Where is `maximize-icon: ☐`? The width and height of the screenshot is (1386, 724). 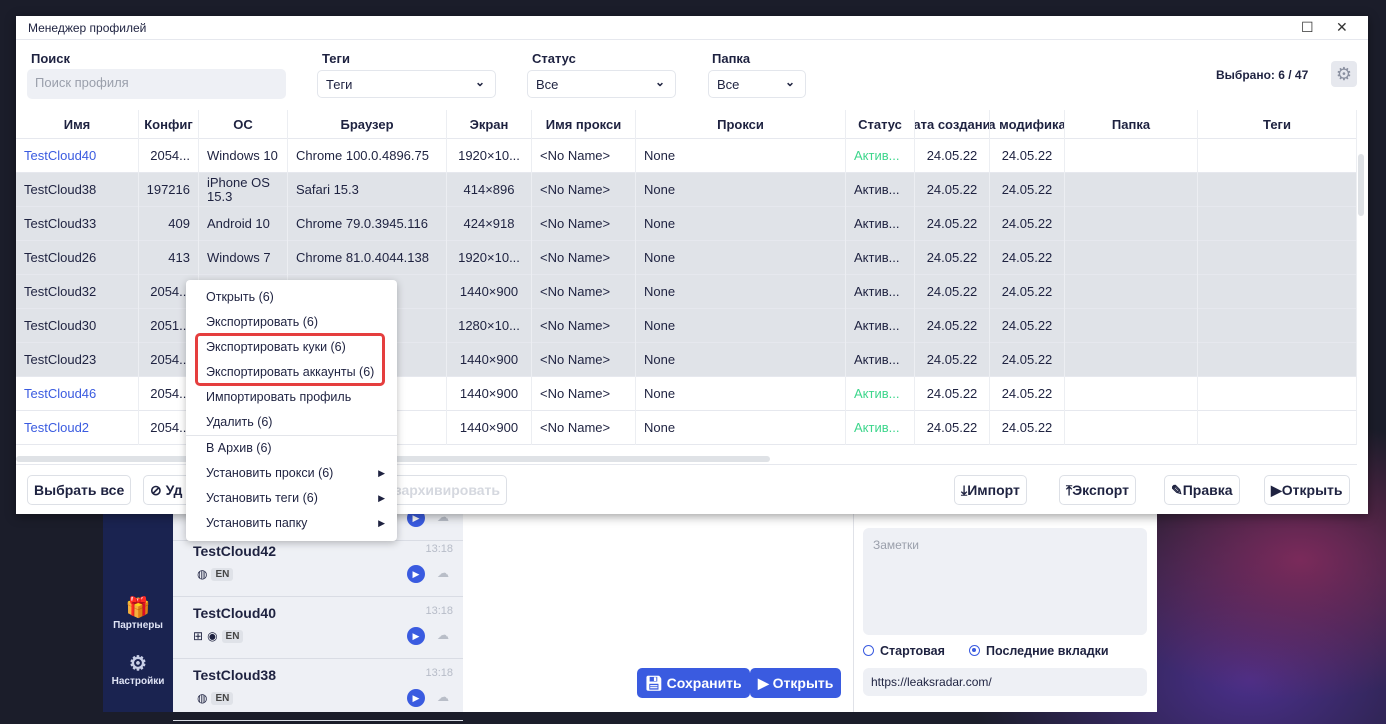
maximize-icon: ☐ is located at coordinates (1307, 27).